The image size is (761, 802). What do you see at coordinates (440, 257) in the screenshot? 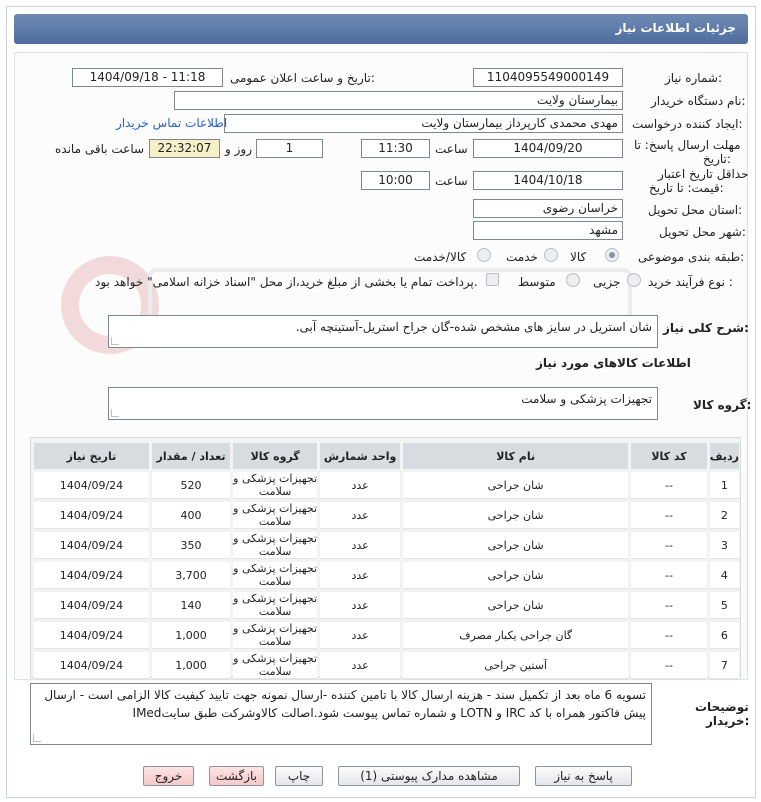
I see `category-option-goods-service: کالا/خدمت` at bounding box center [440, 257].